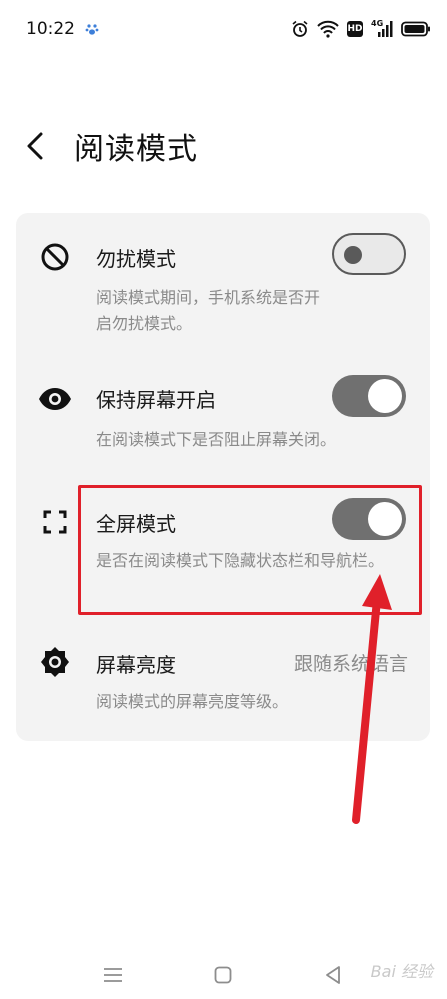  What do you see at coordinates (55, 662) in the screenshot?
I see `brightness-gear-icon` at bounding box center [55, 662].